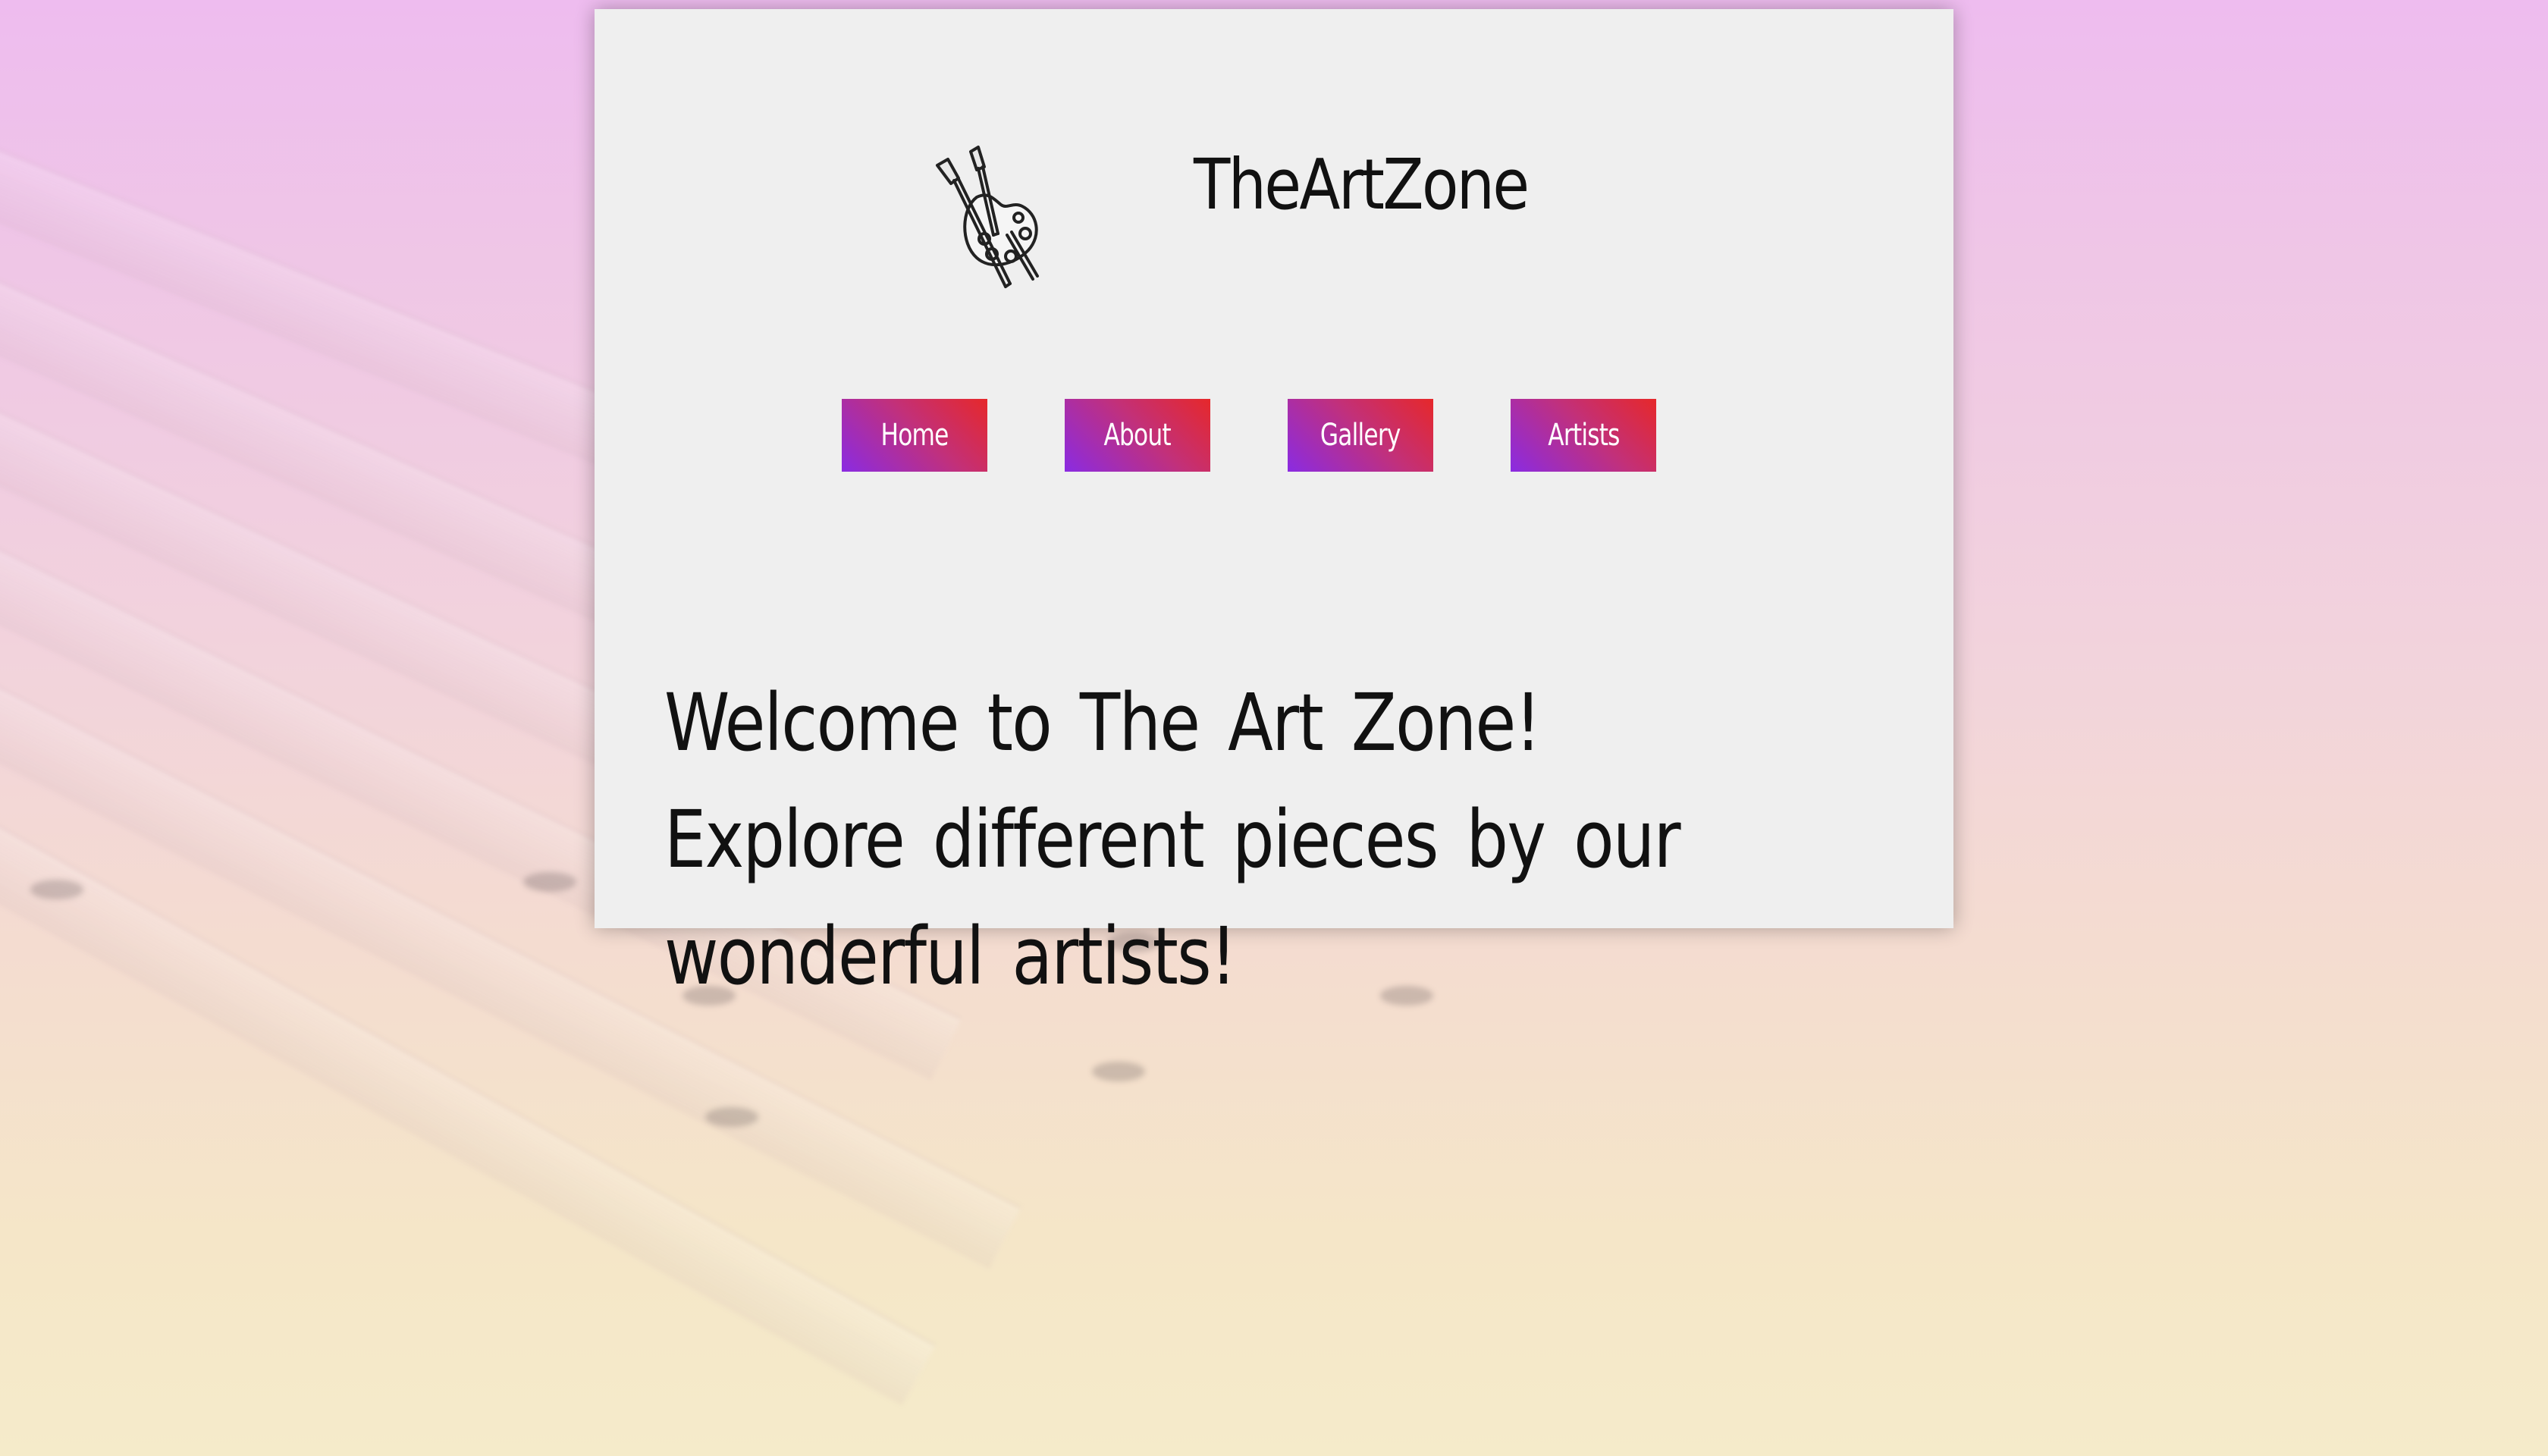  I want to click on nav-about-button: About, so click(1137, 435).